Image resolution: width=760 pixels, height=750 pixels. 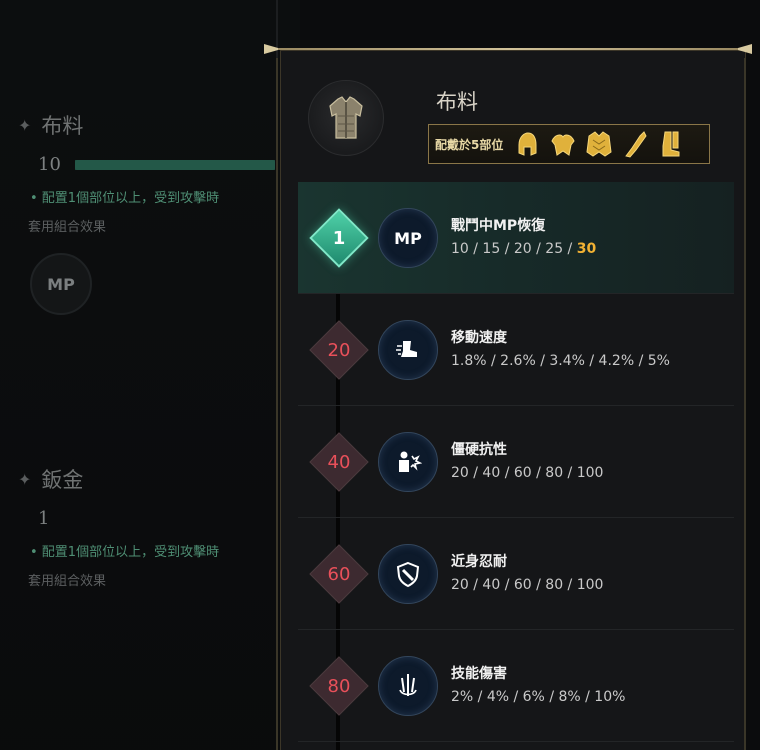 I want to click on tier-level: 1, so click(x=339, y=238).